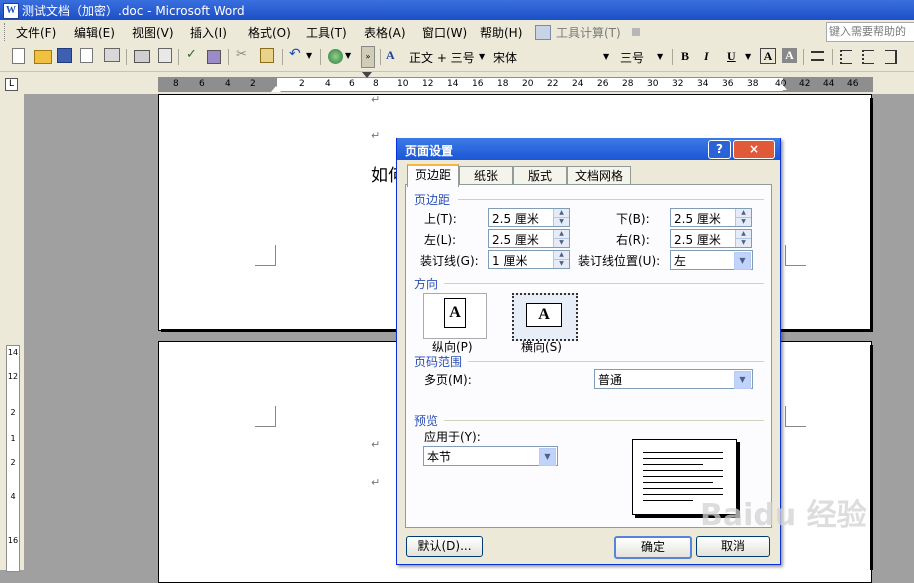 This screenshot has height=583, width=914. I want to click on vertical-ruler: 14 12 2 1 2 4 16, so click(13, 458).